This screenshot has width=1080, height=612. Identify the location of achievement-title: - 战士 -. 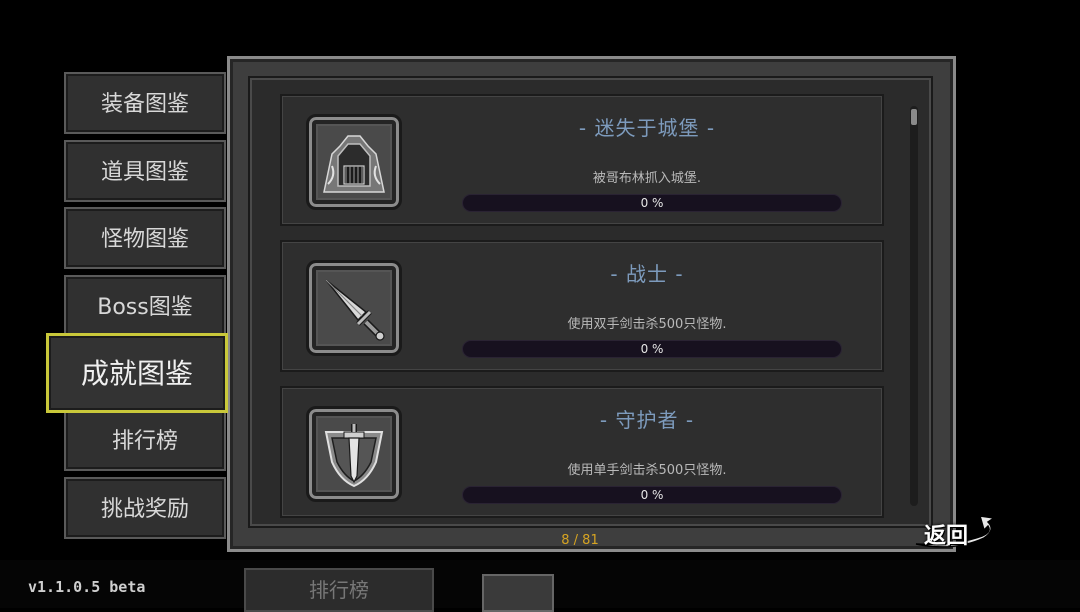
(647, 274).